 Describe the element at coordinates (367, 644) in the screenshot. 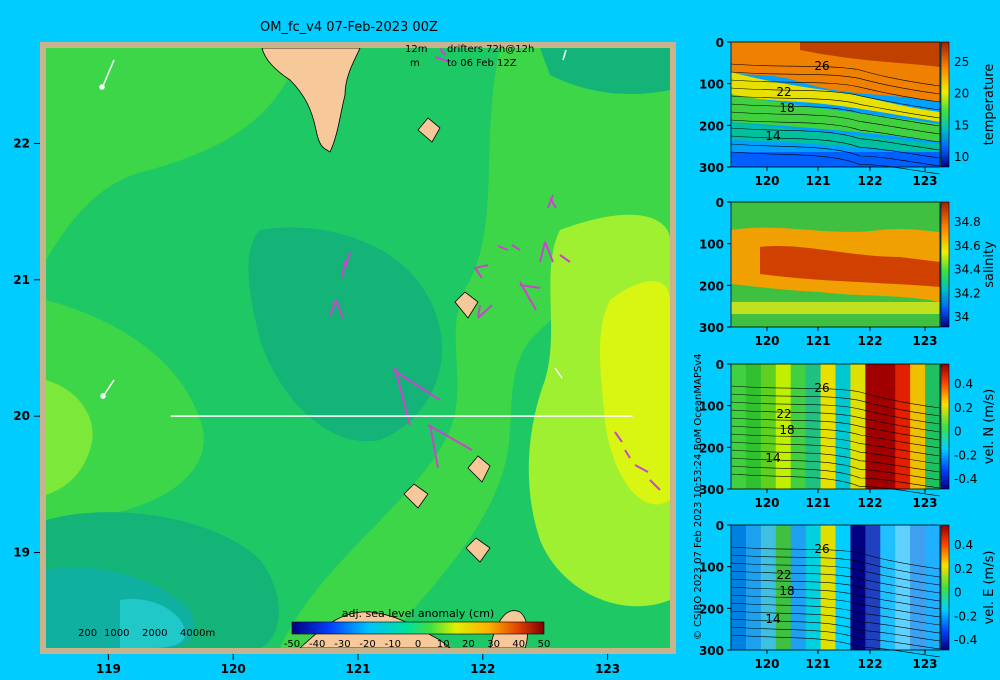

I see `sla-colorbar-tick: -20` at that location.